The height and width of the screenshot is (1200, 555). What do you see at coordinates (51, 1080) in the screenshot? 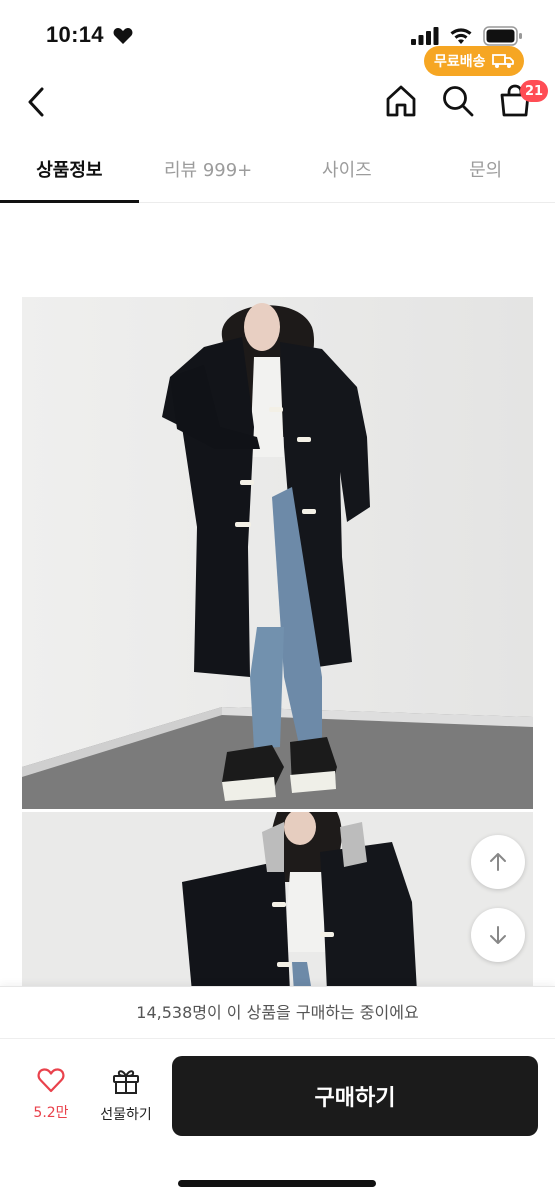
I see `heart-icon` at bounding box center [51, 1080].